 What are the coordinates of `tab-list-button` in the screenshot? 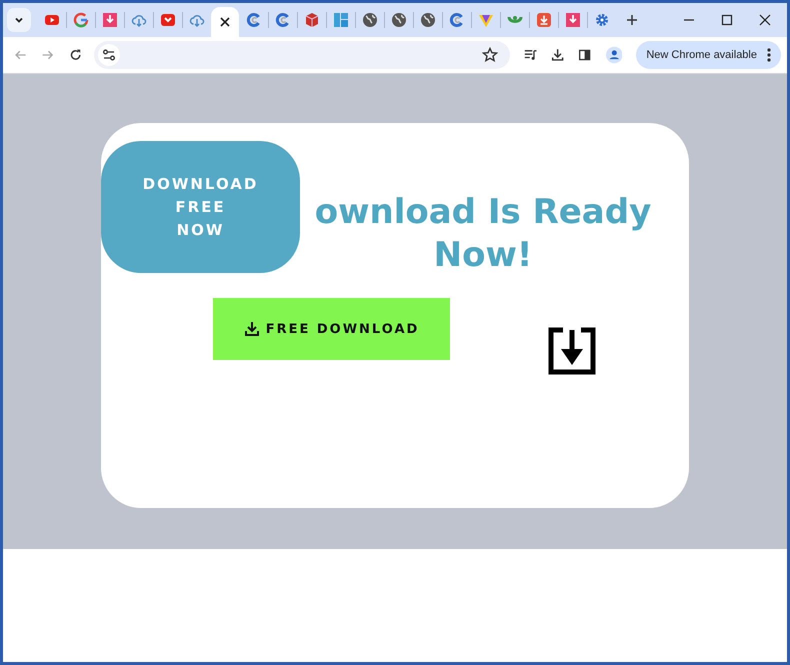 It's located at (19, 20).